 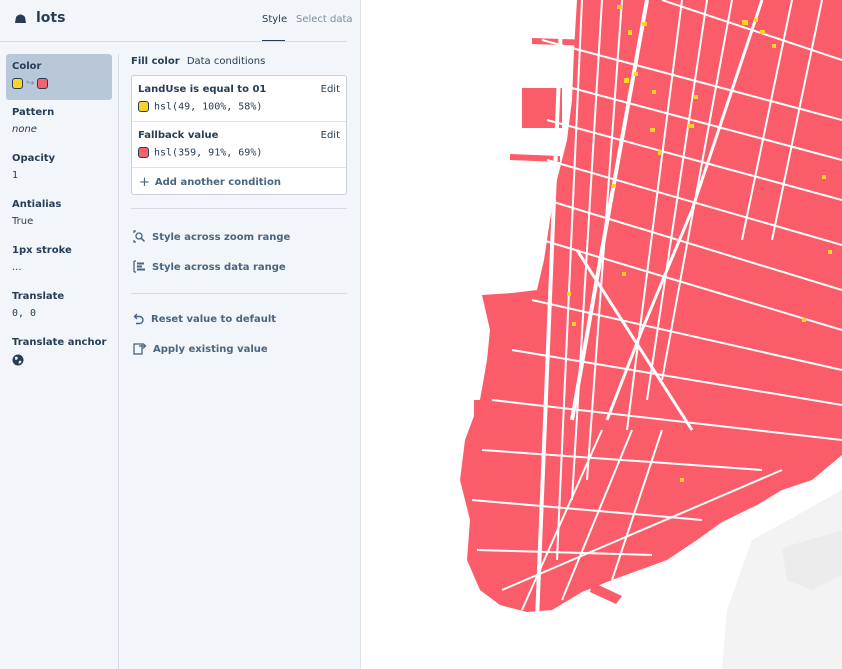 I want to click on condition-value: hsl(359, 91%, 69%), so click(x=200, y=153).